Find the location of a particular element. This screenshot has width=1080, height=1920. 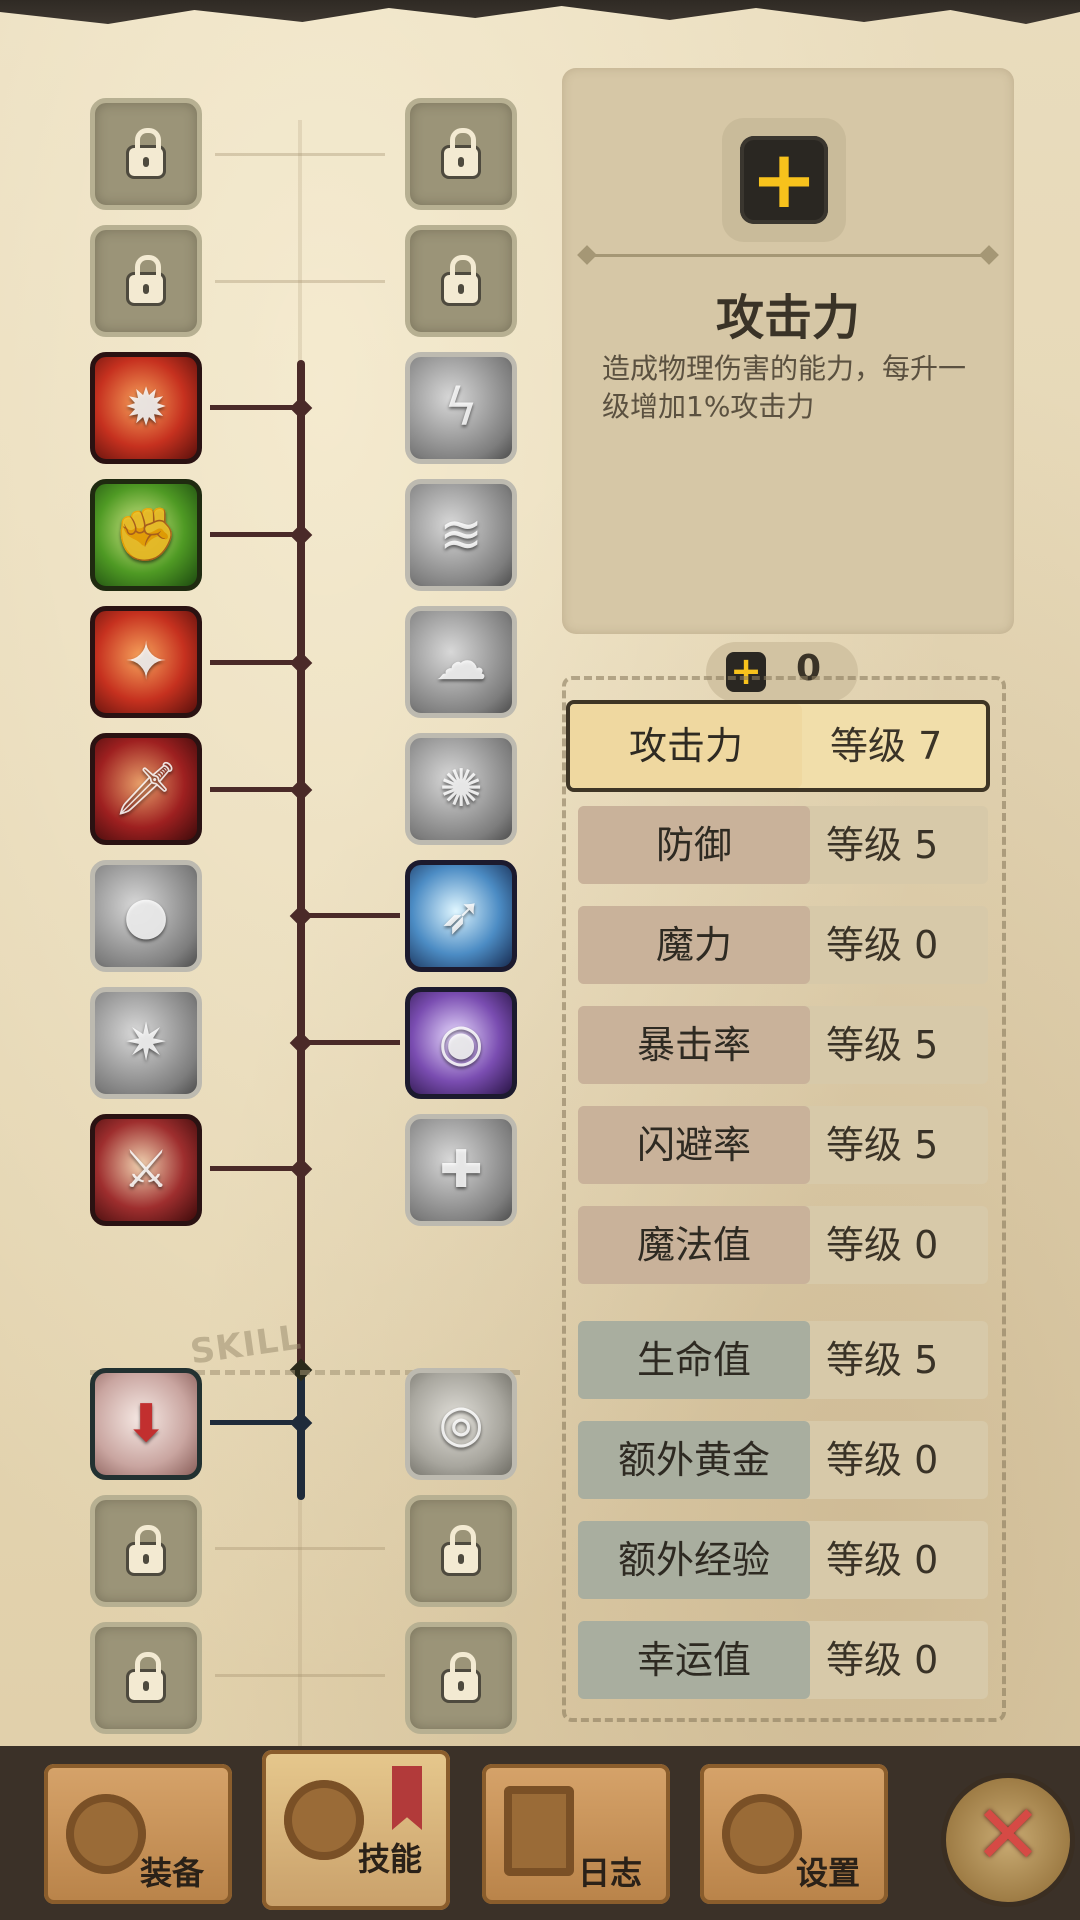

stat-name: 魔力 is located at coordinates (694, 945).